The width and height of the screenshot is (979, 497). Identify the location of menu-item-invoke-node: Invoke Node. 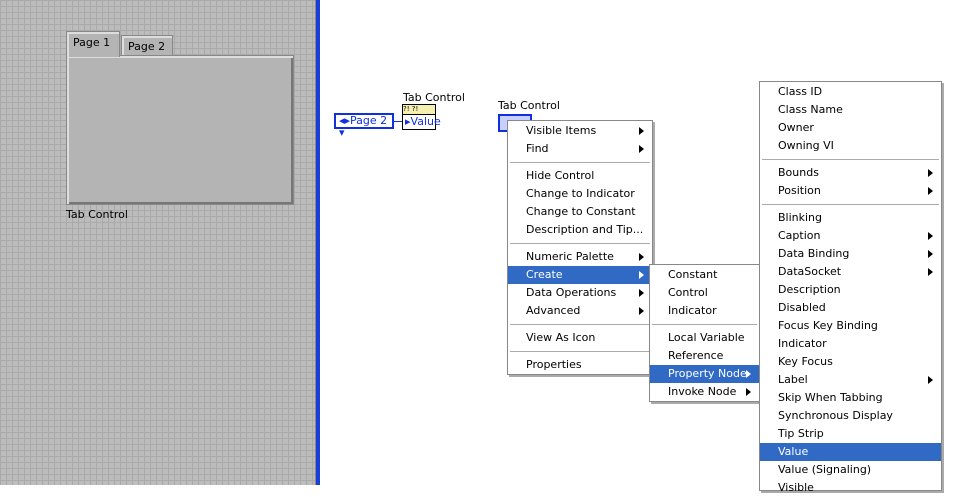
(704, 392).